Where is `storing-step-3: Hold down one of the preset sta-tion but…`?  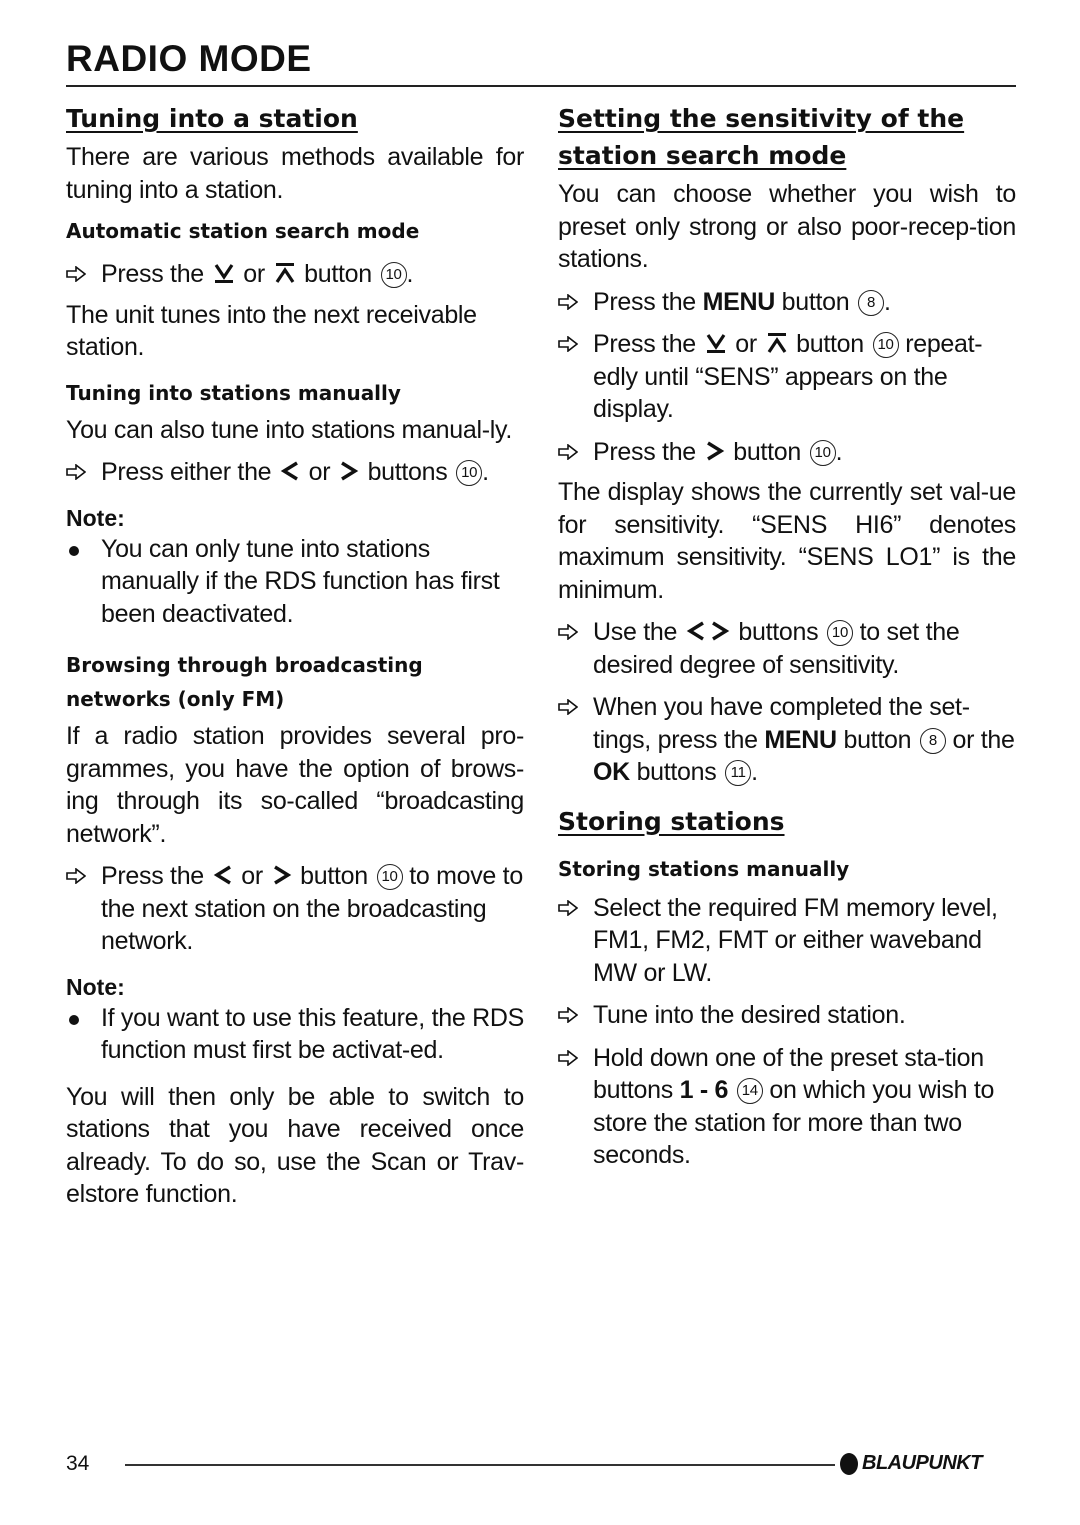
storing-step-3: Hold down one of the preset sta-tion but… is located at coordinates (787, 1107).